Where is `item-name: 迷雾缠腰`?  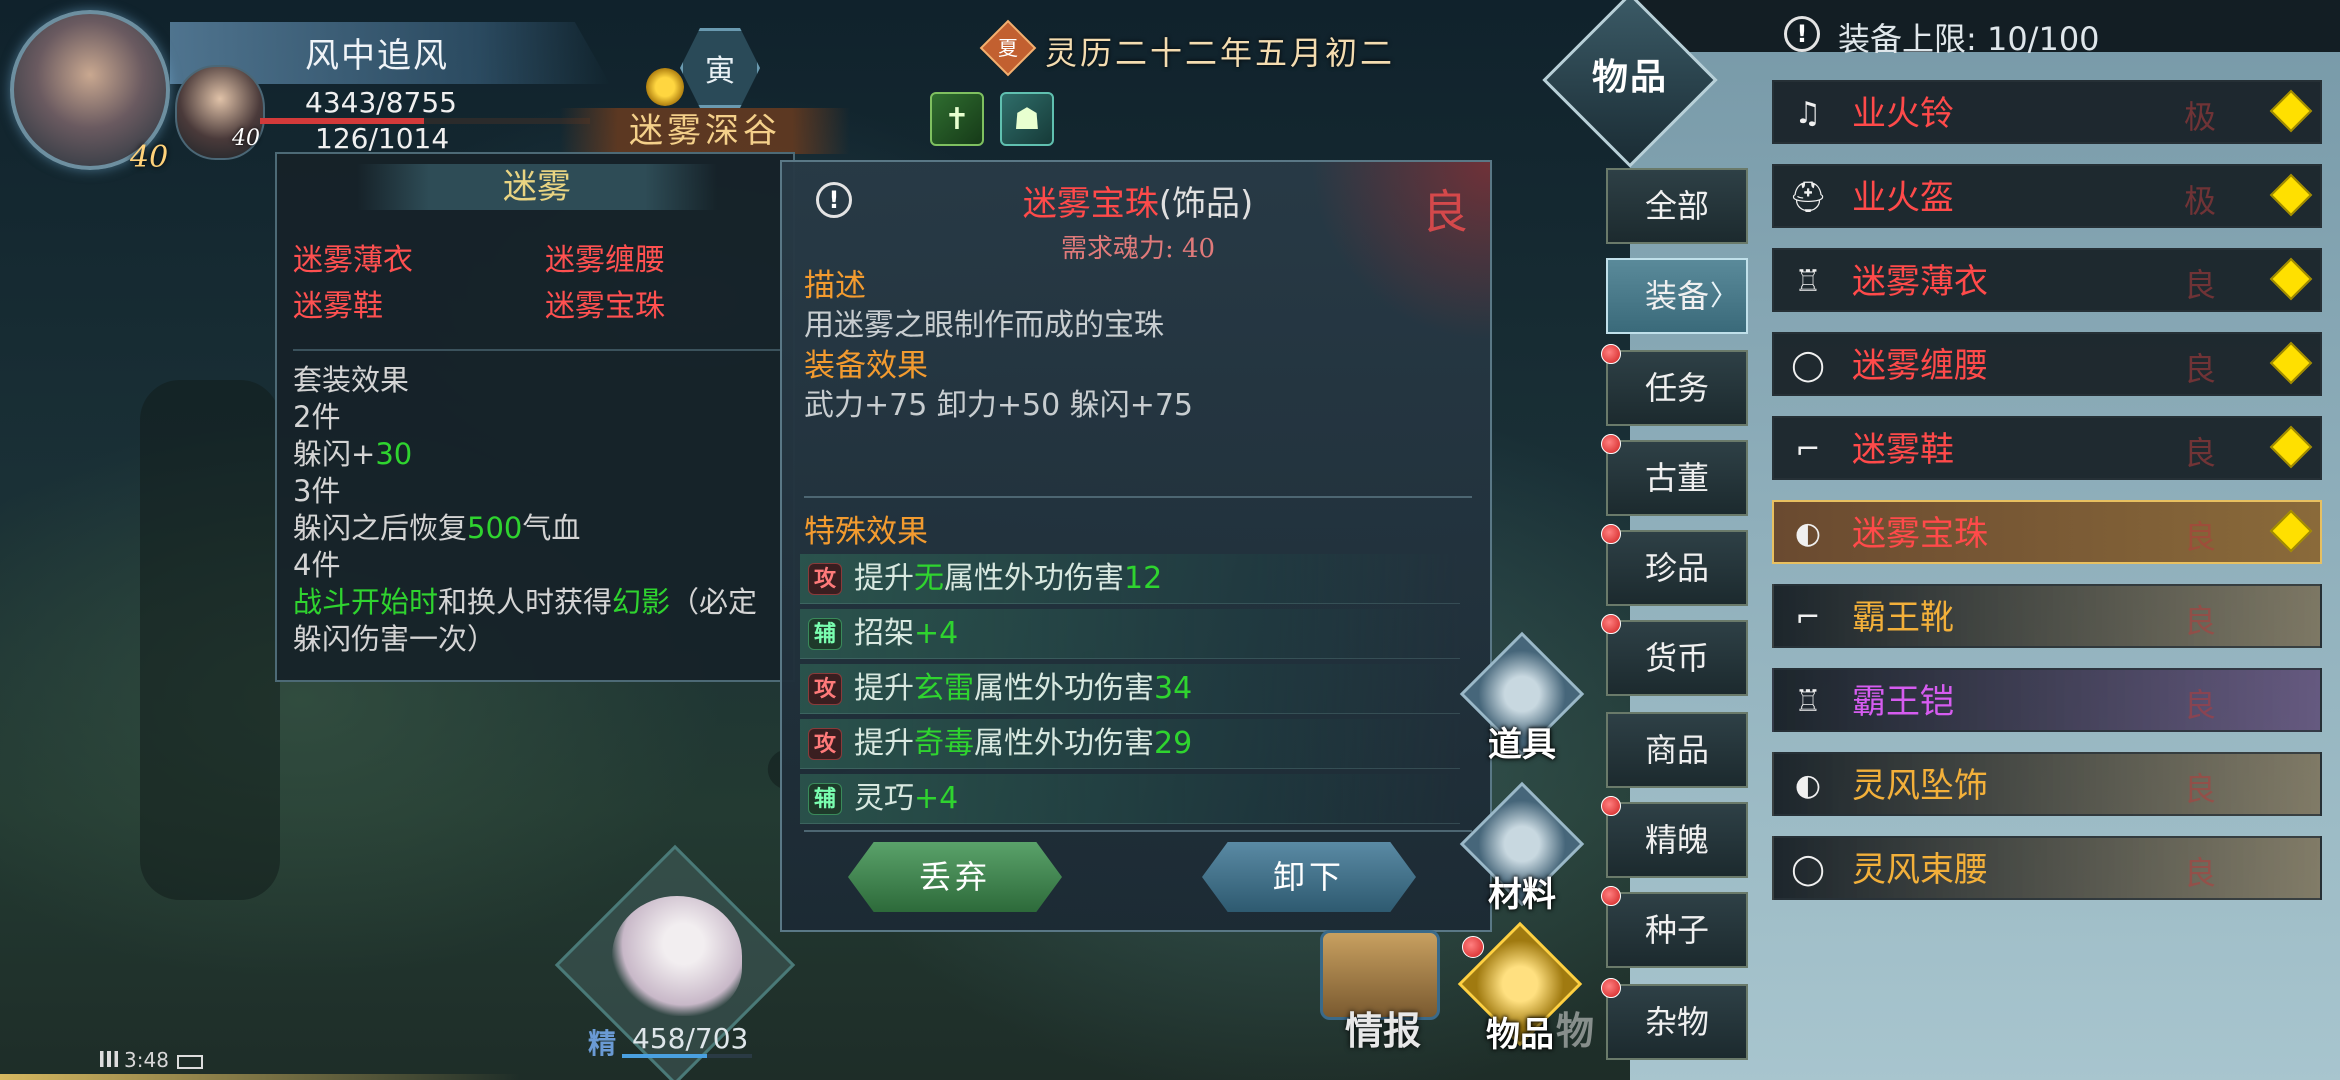
item-name: 迷雾缠腰 is located at coordinates (1920, 366).